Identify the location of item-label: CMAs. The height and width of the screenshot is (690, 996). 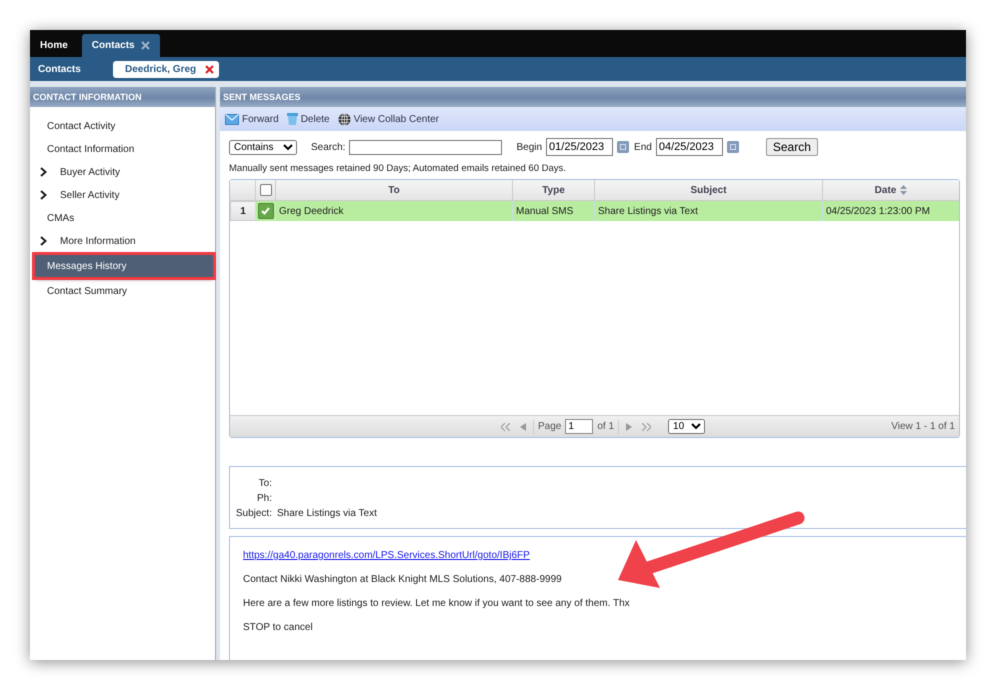
(60, 218).